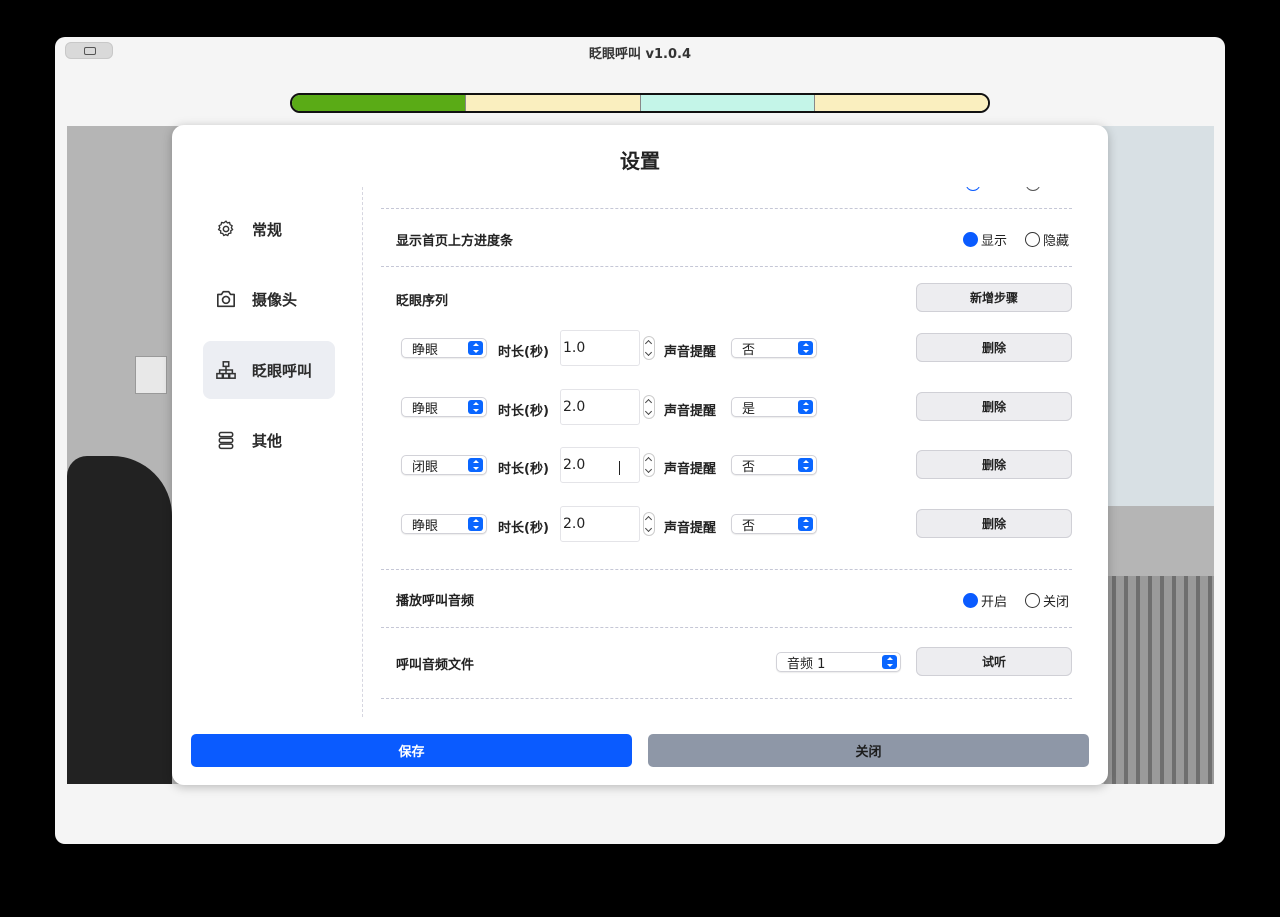 Image resolution: width=1280 pixels, height=917 pixels. I want to click on settings-sidebar: 常规 摄像头 眨眼呼叫 其他, so click(267, 452).